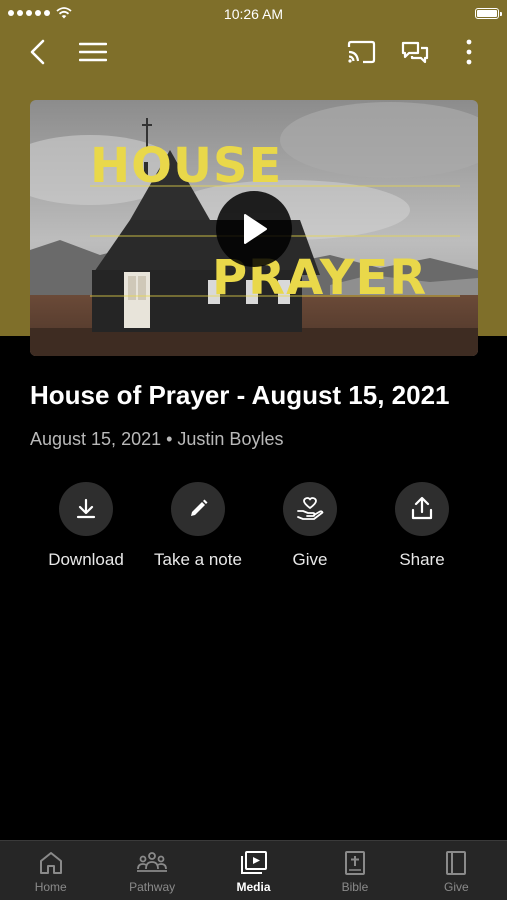 This screenshot has width=507, height=900. I want to click on cast-button, so click(361, 52).